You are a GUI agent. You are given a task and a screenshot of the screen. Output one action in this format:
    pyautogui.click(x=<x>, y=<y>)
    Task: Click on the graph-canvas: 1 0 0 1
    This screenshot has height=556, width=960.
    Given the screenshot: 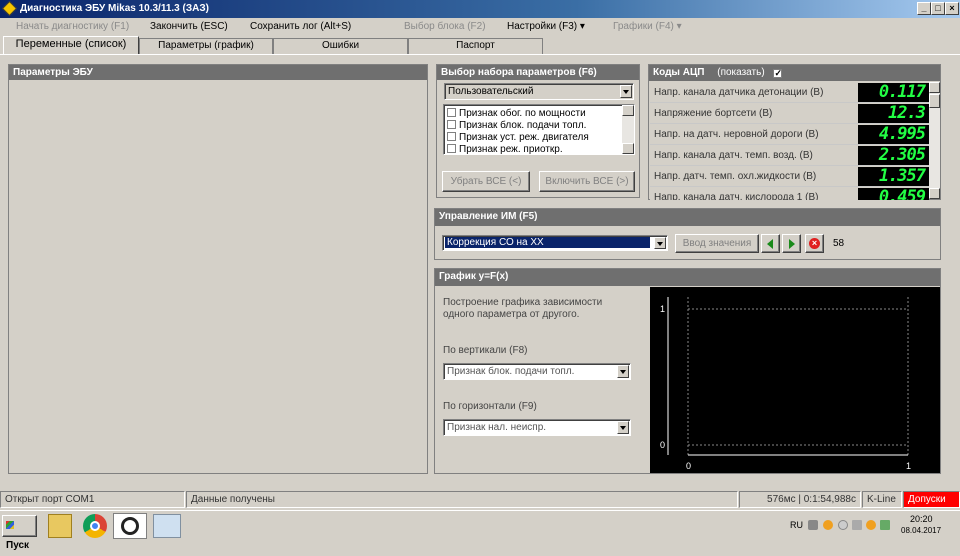 What is the action you would take?
    pyautogui.click(x=795, y=380)
    